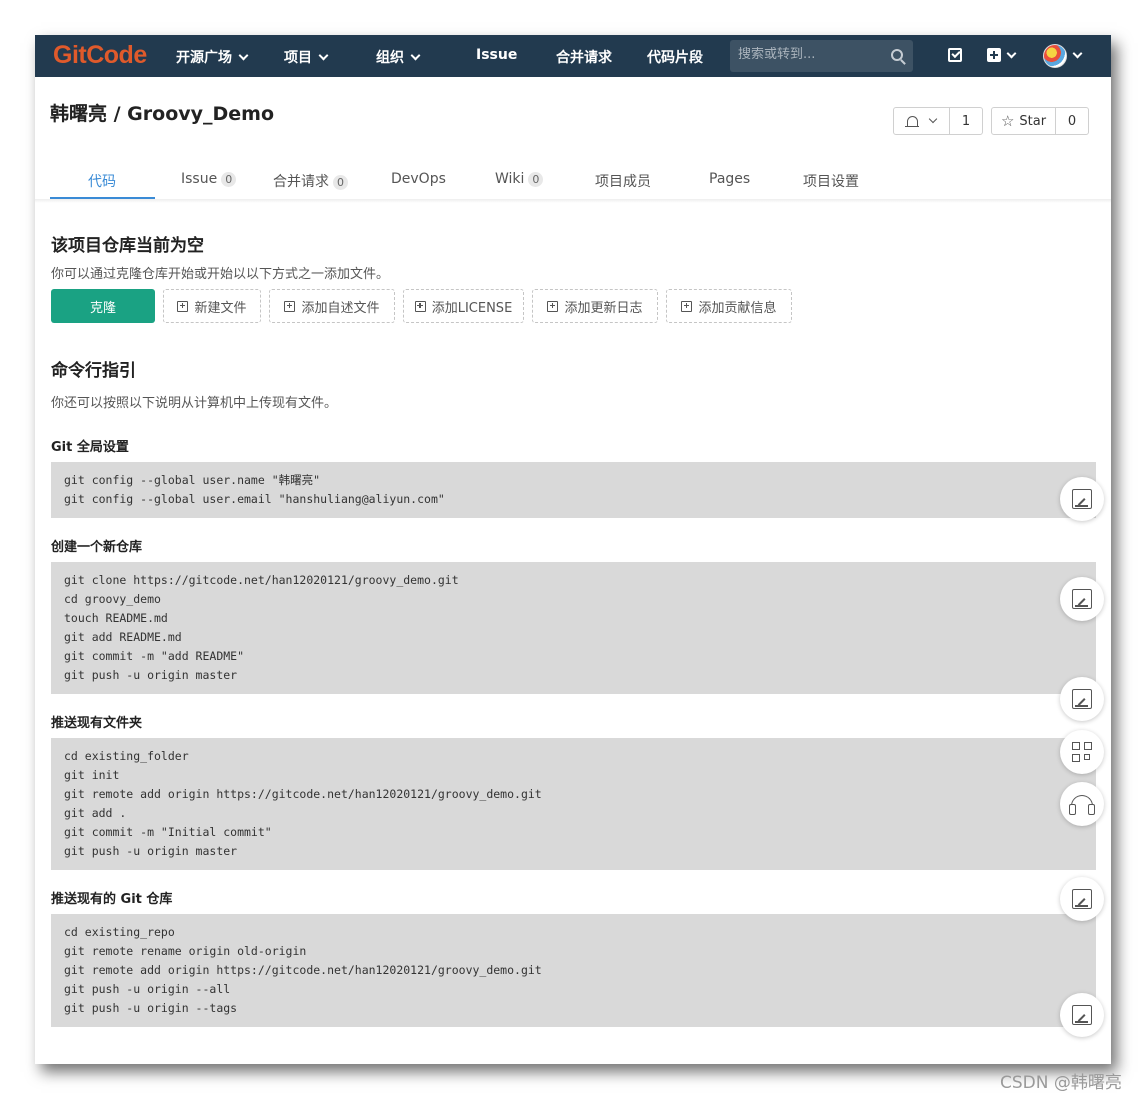 The height and width of the screenshot is (1099, 1146). I want to click on qrcode-icon, so click(1082, 752).